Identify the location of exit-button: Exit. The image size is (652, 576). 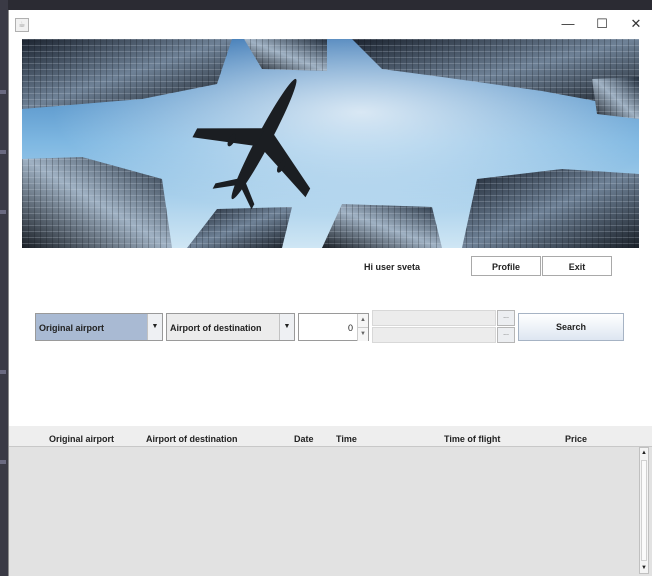
(577, 266).